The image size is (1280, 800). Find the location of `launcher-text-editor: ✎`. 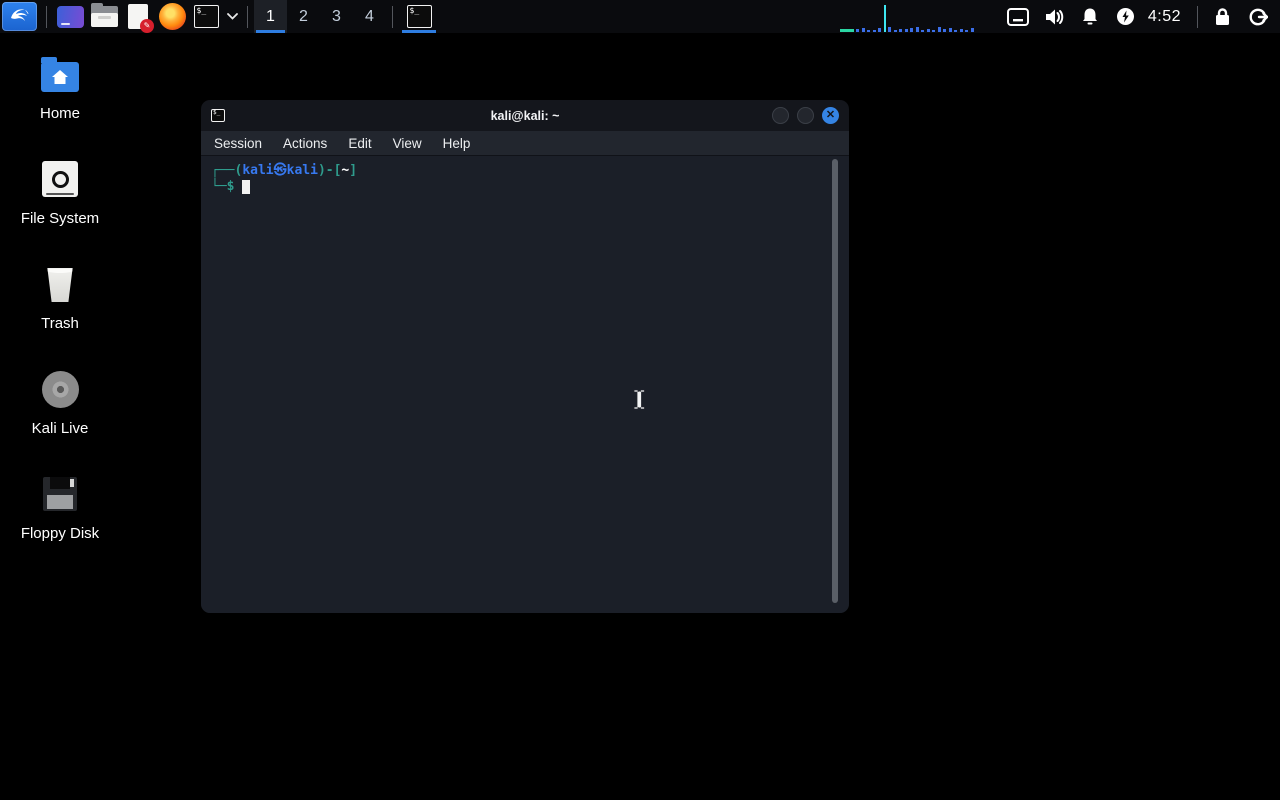

launcher-text-editor: ✎ is located at coordinates (138, 17).